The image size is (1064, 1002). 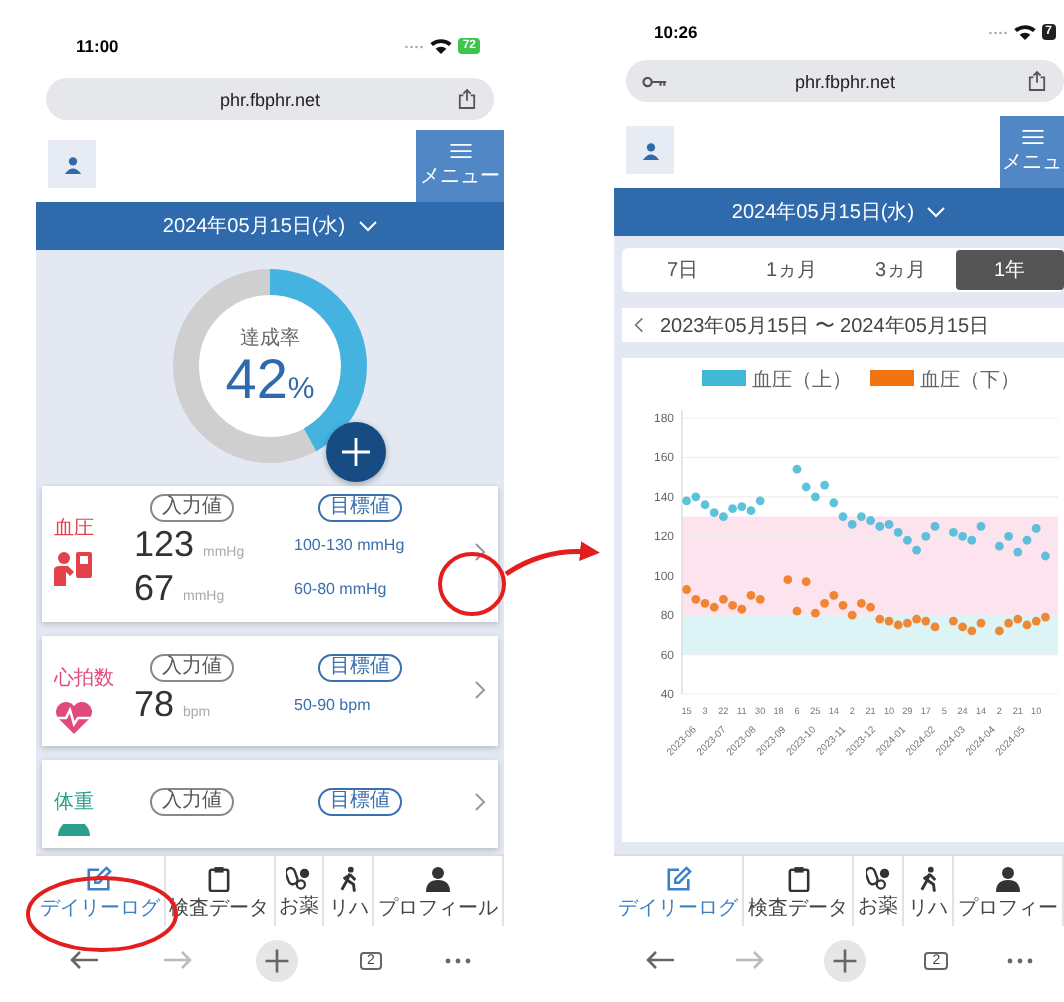 What do you see at coordinates (676, 32) in the screenshot?
I see `status-time: 10:26` at bounding box center [676, 32].